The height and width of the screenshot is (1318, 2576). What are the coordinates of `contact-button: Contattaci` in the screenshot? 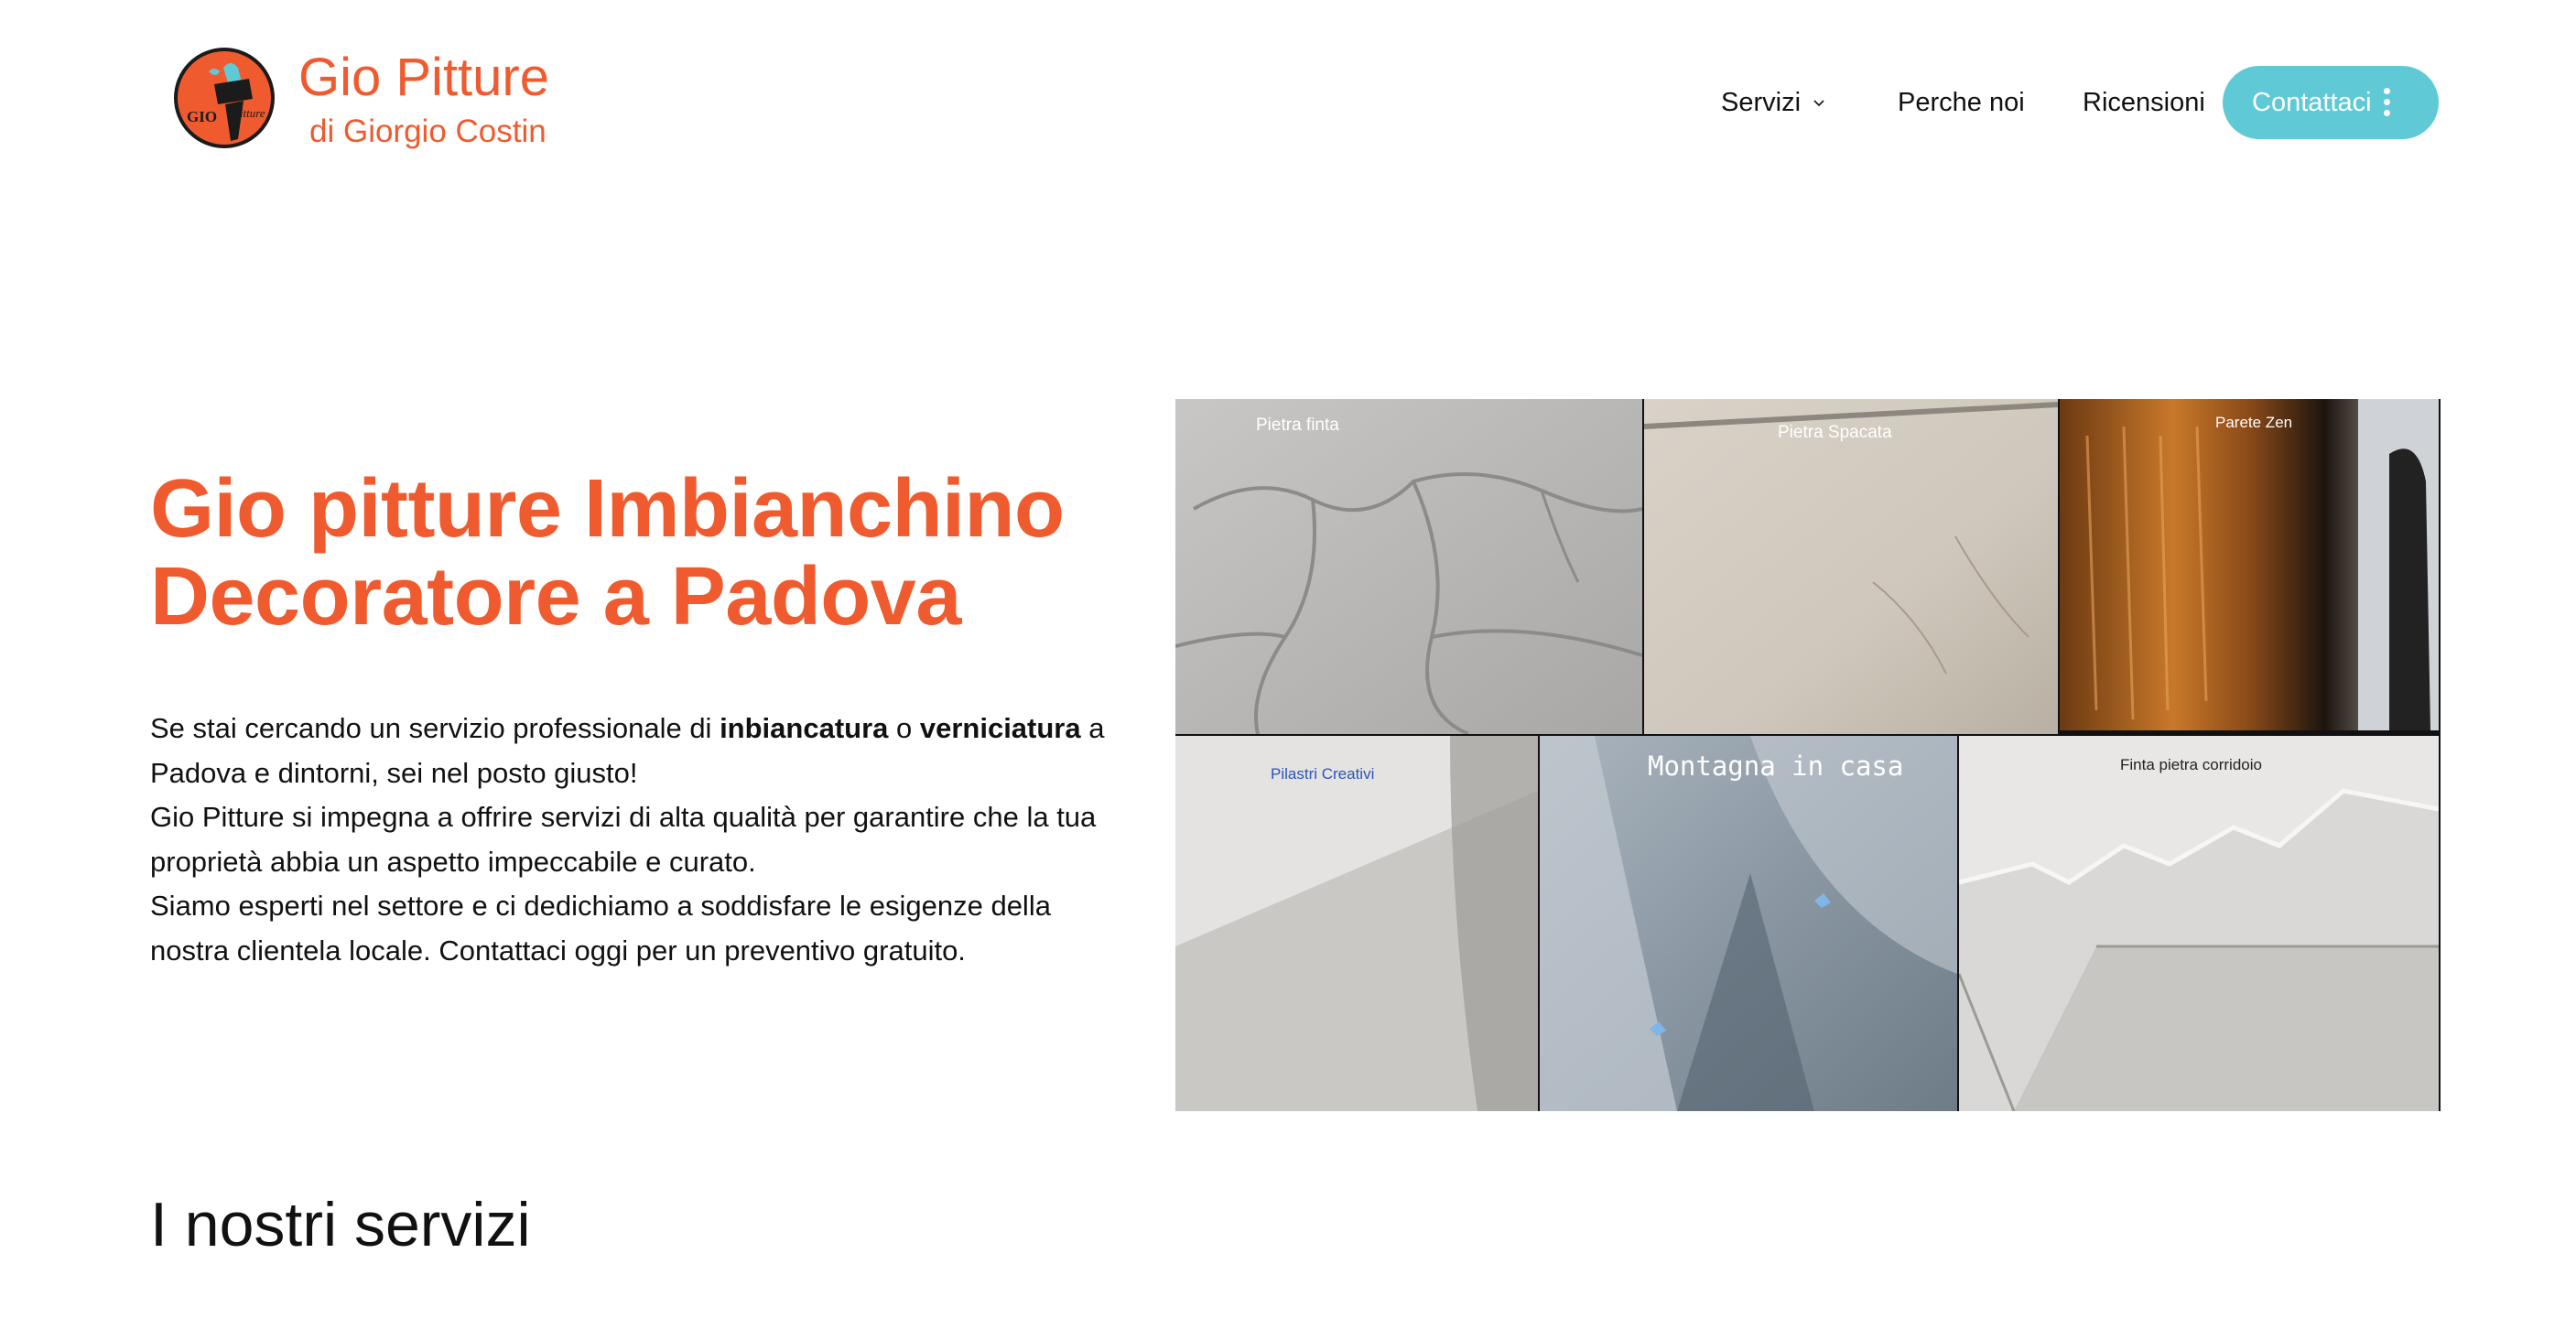 It's located at (2331, 102).